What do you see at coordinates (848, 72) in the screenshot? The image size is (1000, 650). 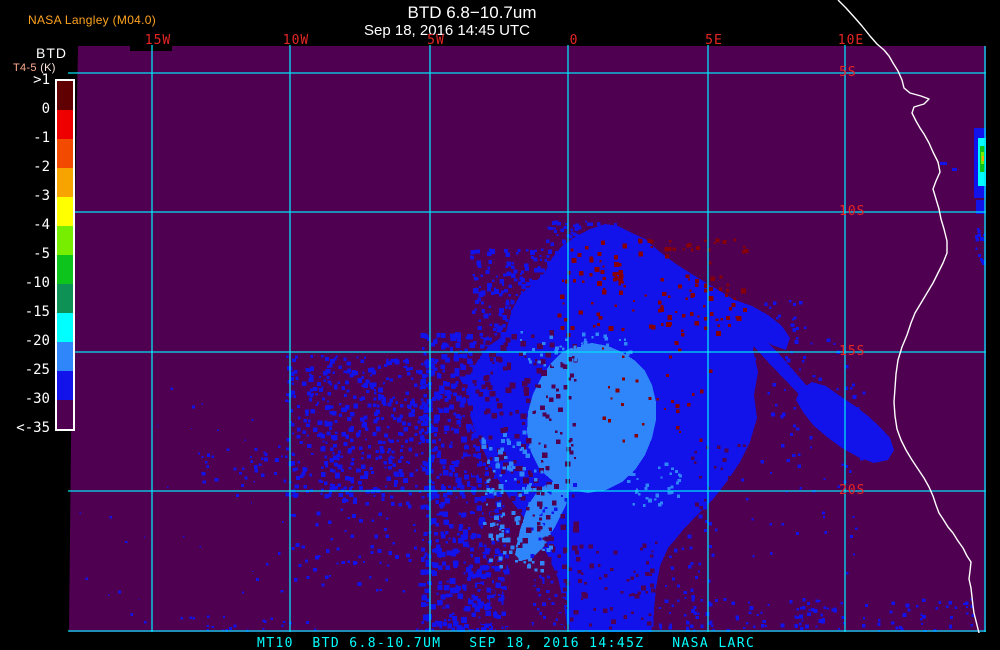 I see `latitude-label: 5S` at bounding box center [848, 72].